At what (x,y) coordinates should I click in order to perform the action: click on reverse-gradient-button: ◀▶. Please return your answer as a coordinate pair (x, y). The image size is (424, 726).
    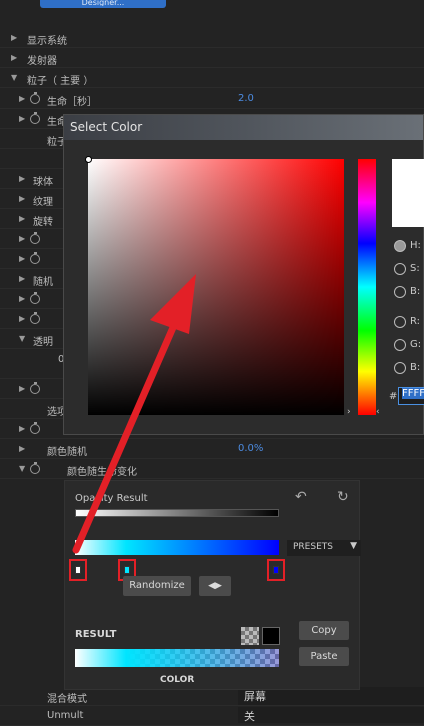
    Looking at the image, I should click on (215, 586).